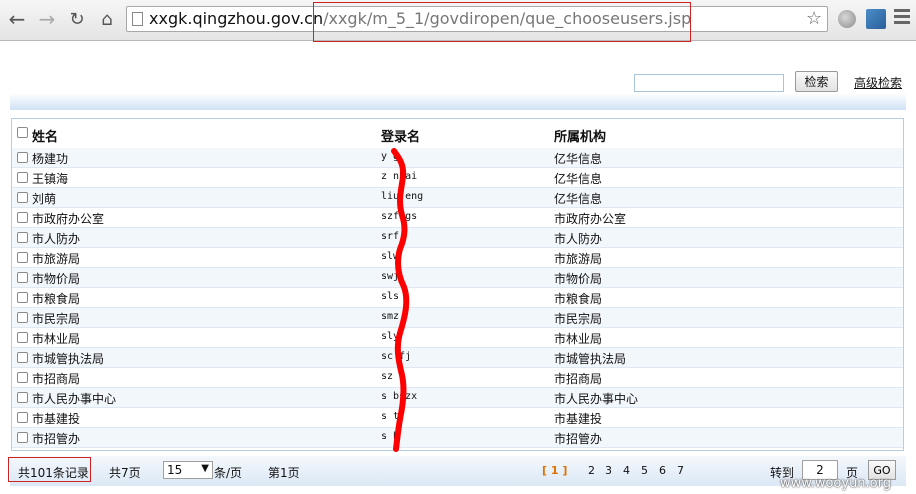  What do you see at coordinates (390, 316) in the screenshot?
I see `cell-login: smz` at bounding box center [390, 316].